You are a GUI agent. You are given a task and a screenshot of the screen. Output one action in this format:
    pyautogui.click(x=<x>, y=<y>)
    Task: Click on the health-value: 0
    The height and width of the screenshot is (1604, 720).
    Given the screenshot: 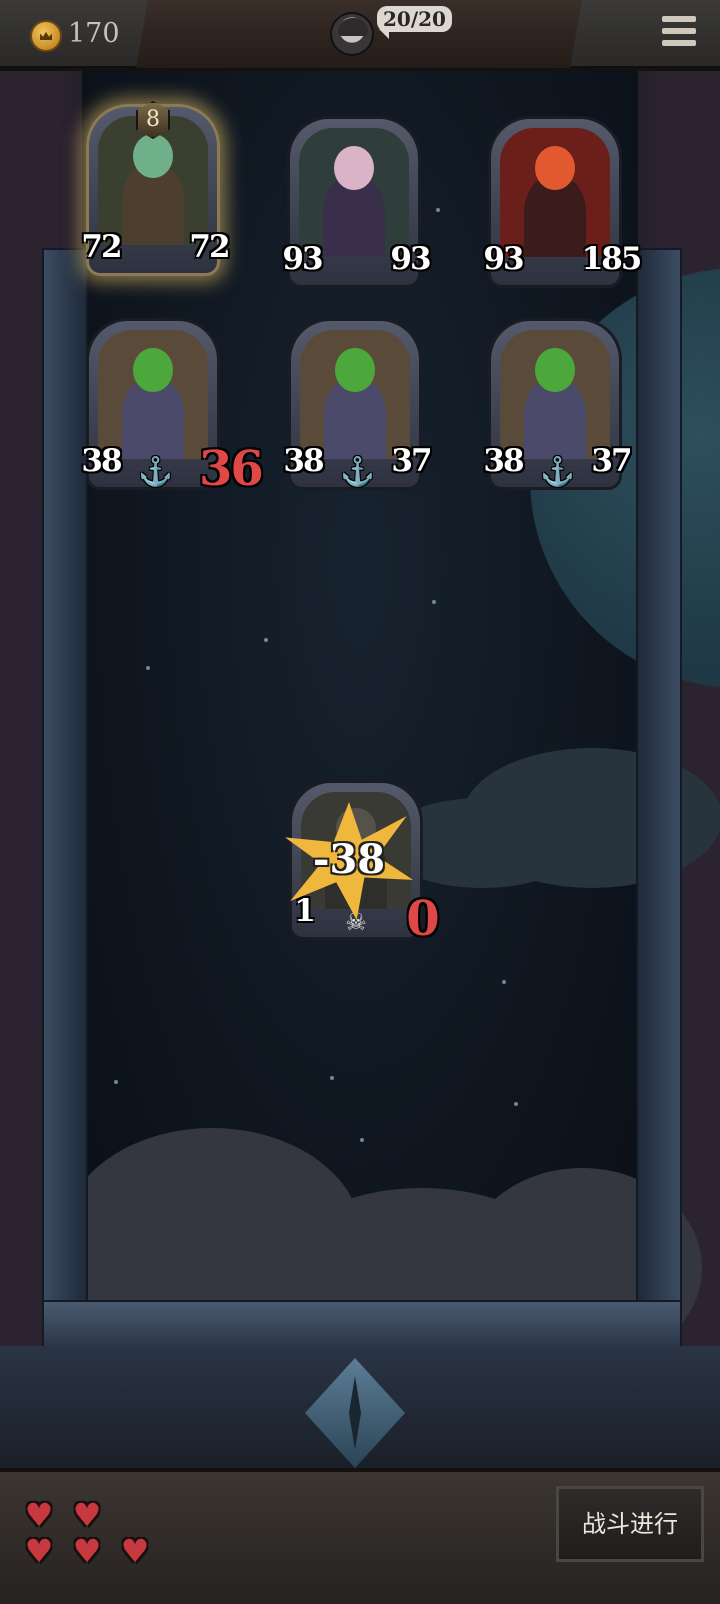 What is the action you would take?
    pyautogui.click(x=422, y=919)
    